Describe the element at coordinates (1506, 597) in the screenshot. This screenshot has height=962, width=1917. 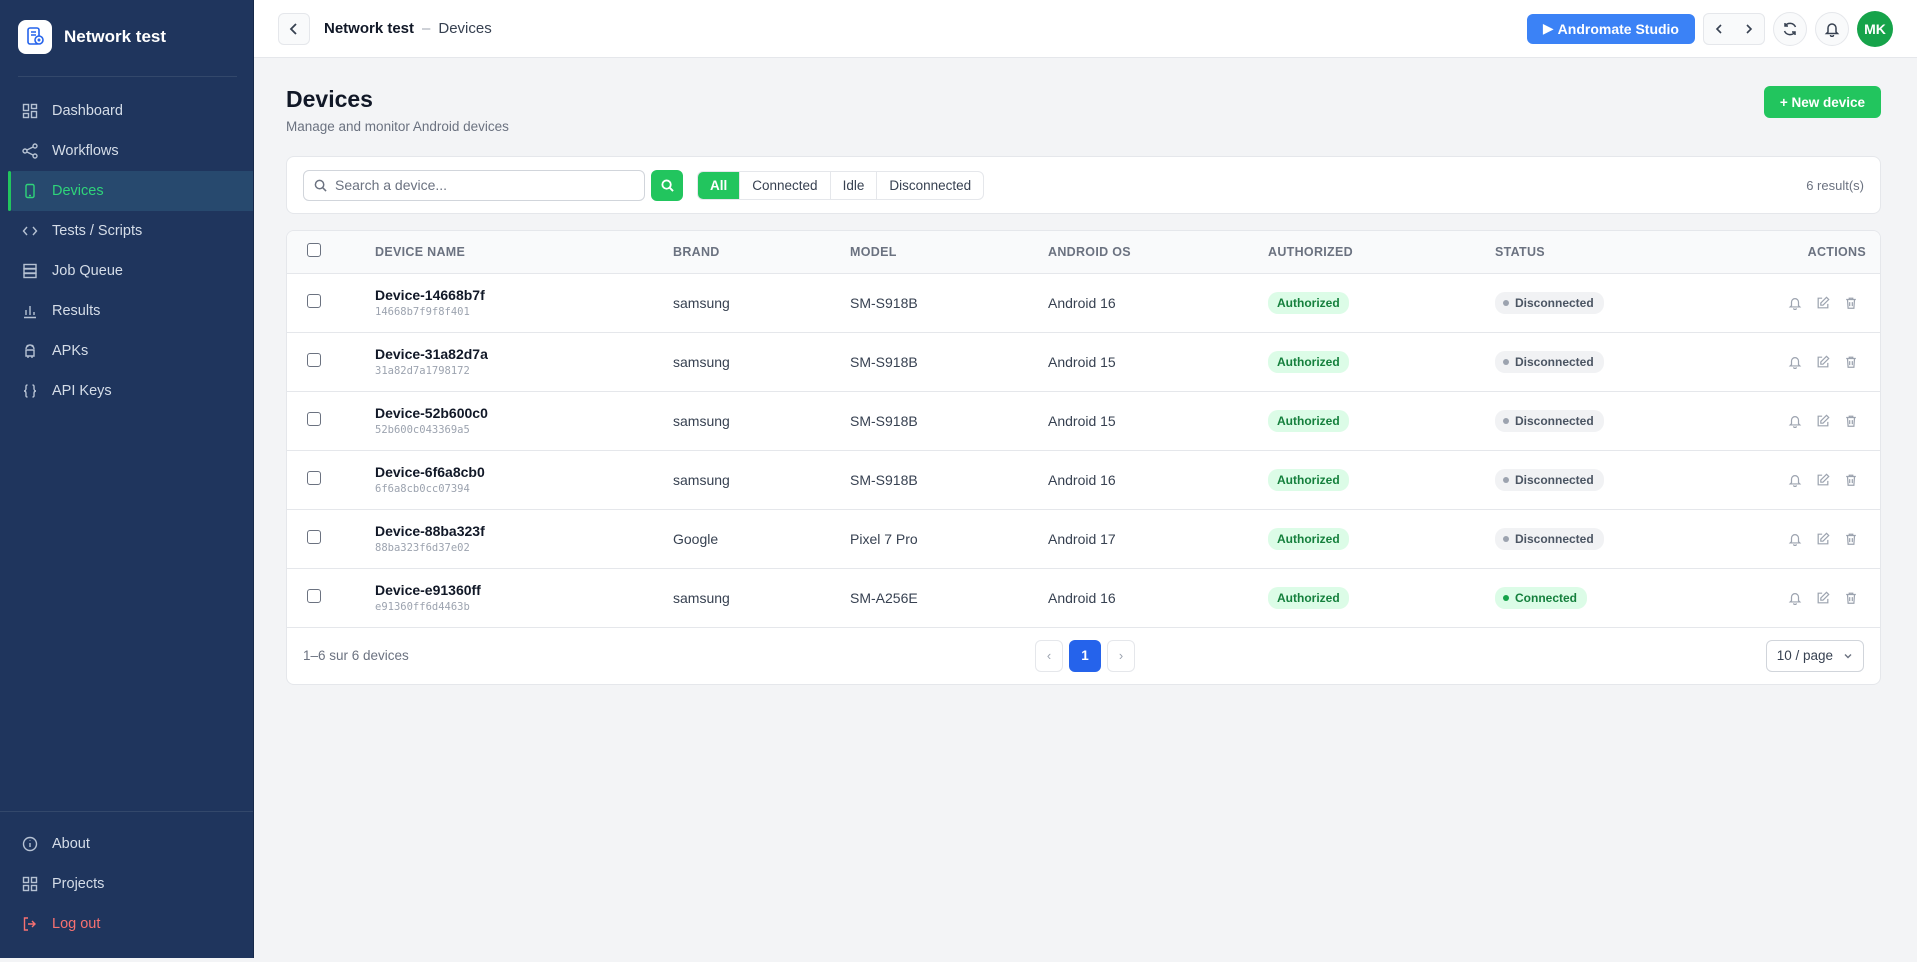
I see `status-dot` at that location.